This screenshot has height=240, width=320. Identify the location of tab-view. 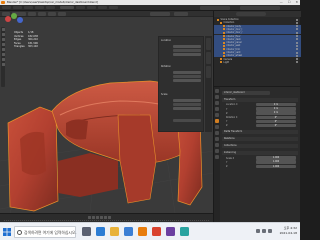
(208, 72).